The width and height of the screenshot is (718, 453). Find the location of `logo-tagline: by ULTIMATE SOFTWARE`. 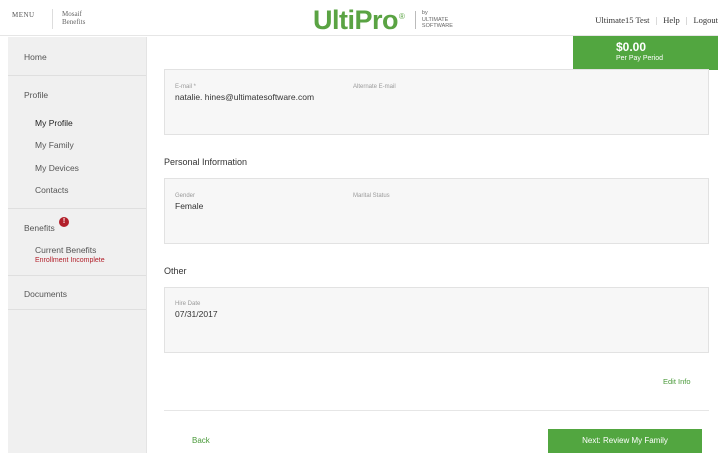

logo-tagline: by ULTIMATE SOFTWARE is located at coordinates (437, 20).